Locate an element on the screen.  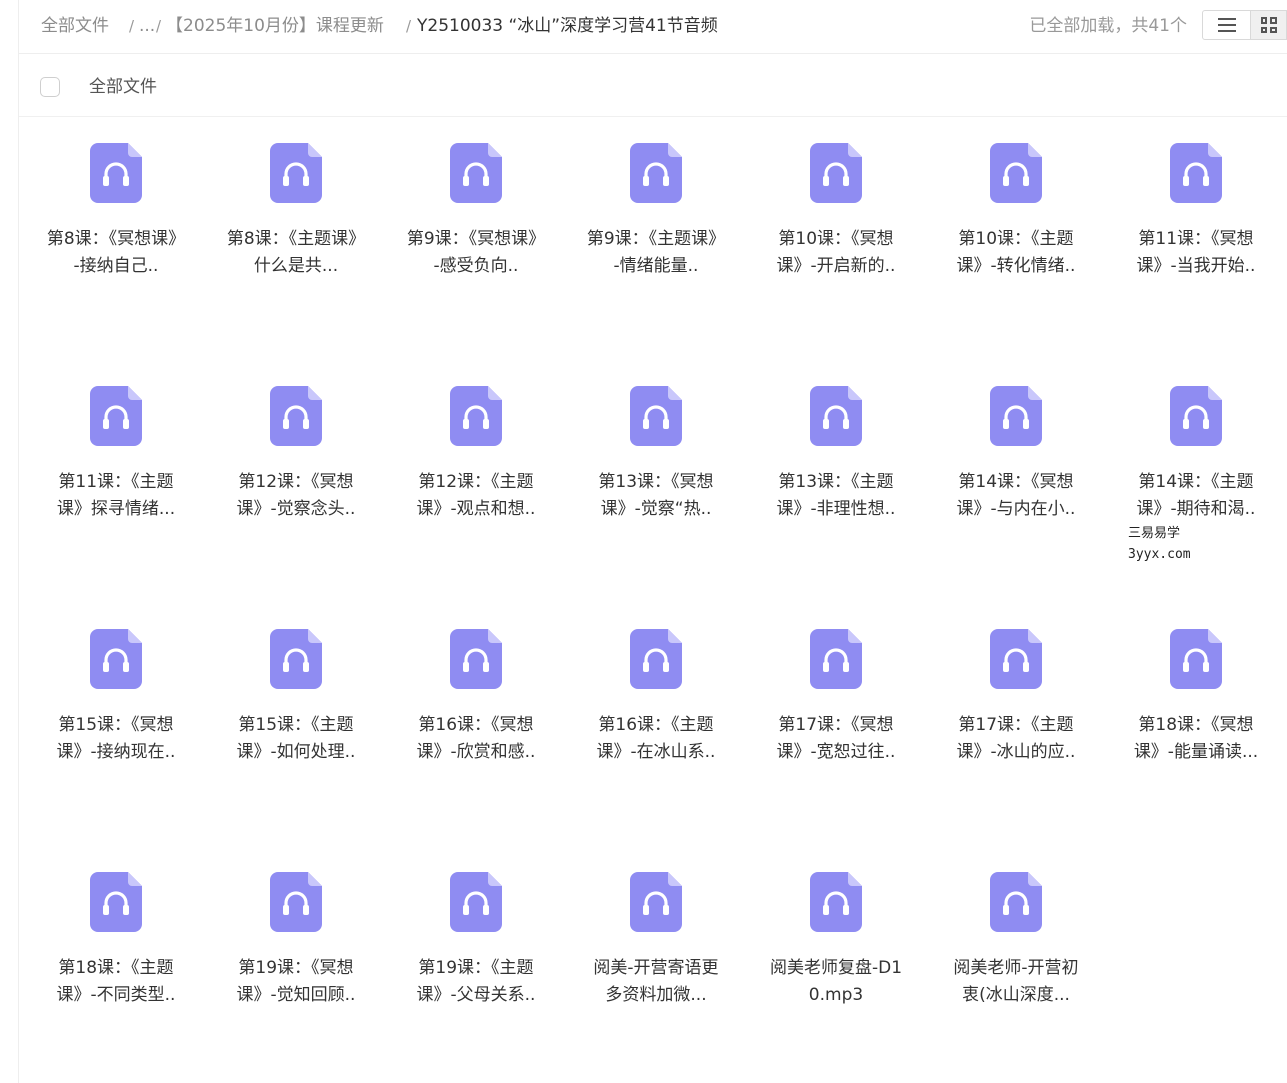
file-name: 第10课：《冥想课》-开启新的.. is located at coordinates (836, 252).